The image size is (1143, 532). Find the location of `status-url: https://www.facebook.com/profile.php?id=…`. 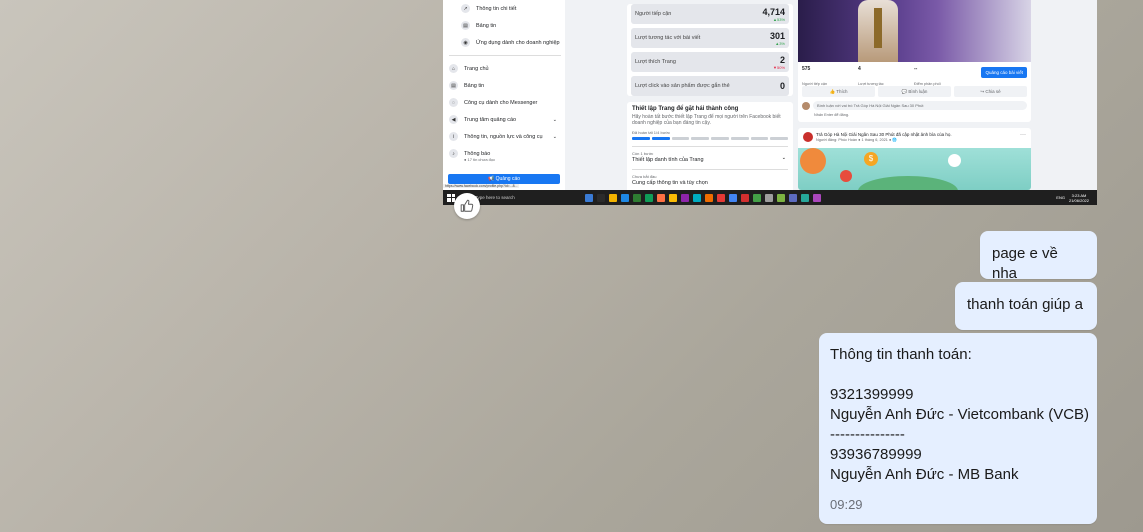

status-url: https://www.facebook.com/profile.php?id=… is located at coordinates (481, 186).